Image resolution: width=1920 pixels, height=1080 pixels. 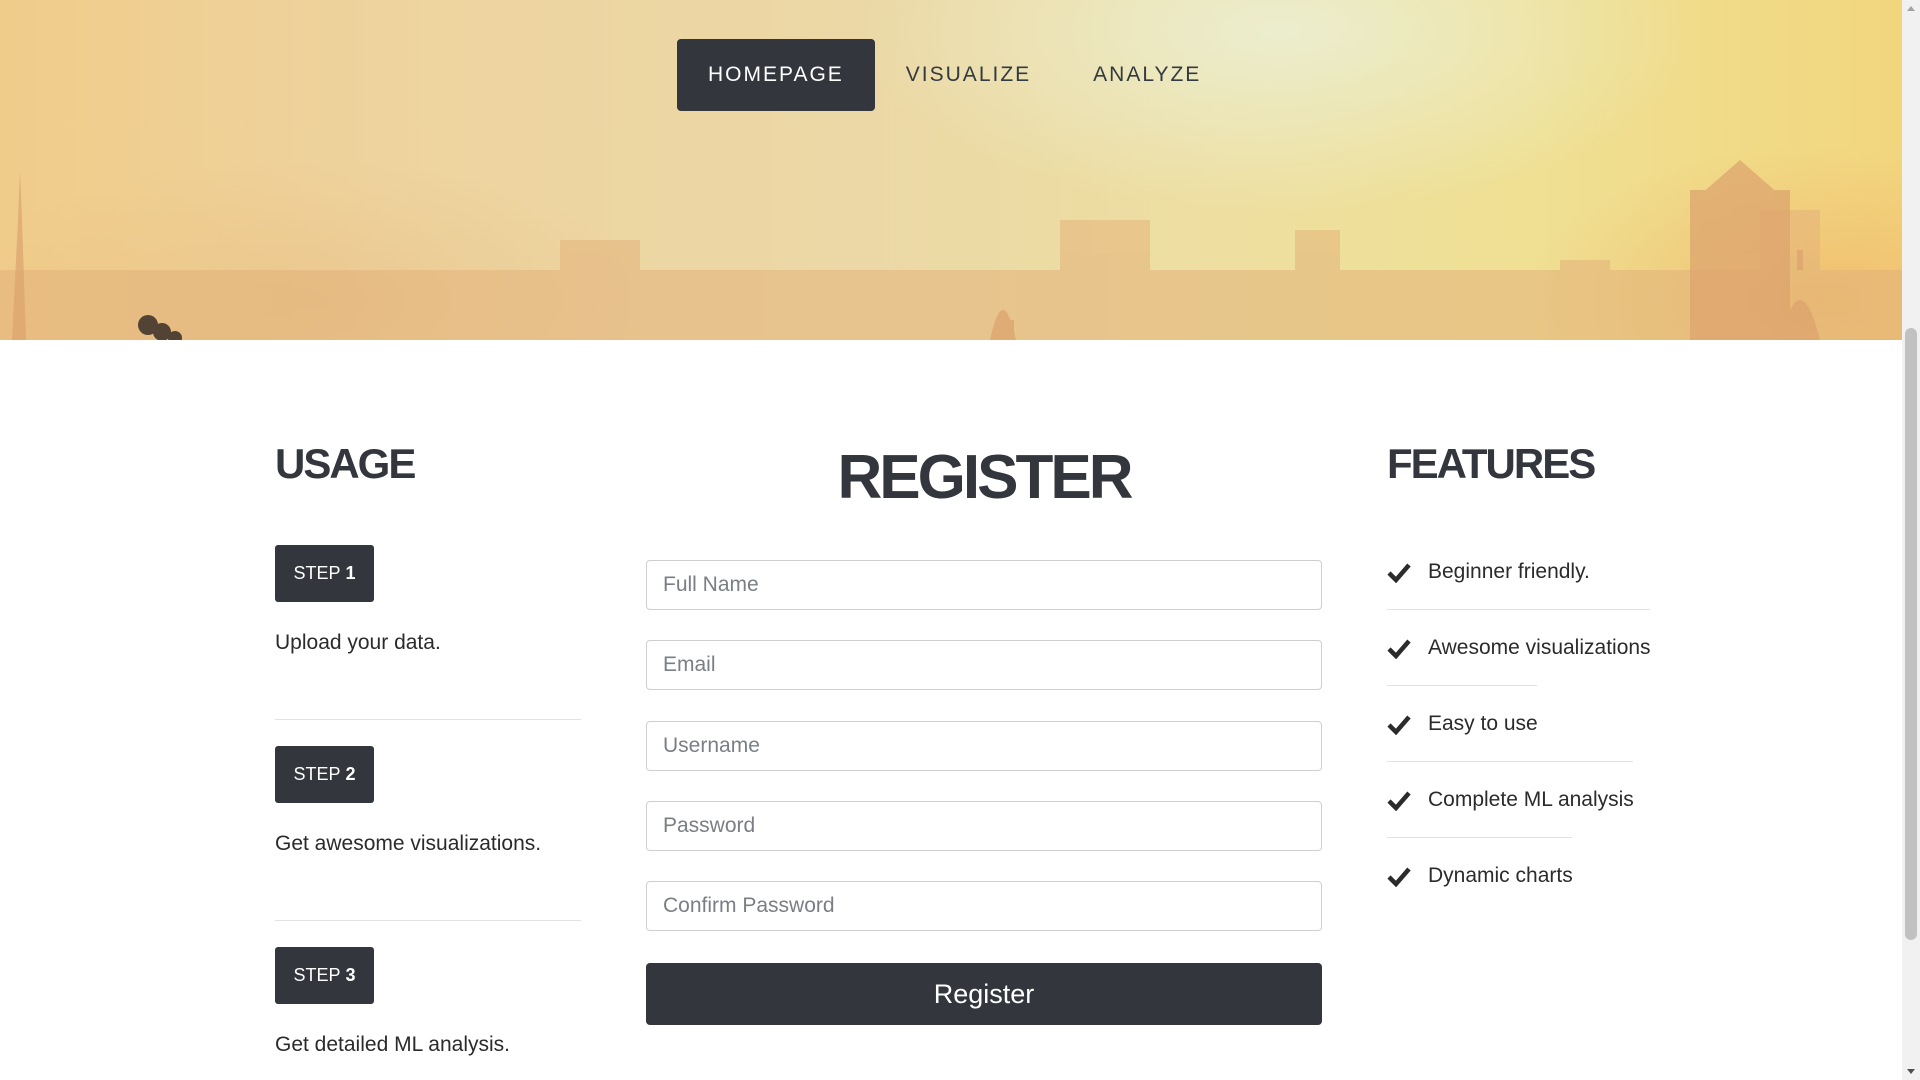 I want to click on nav-homepage: HOMEPAGE, so click(x=776, y=75).